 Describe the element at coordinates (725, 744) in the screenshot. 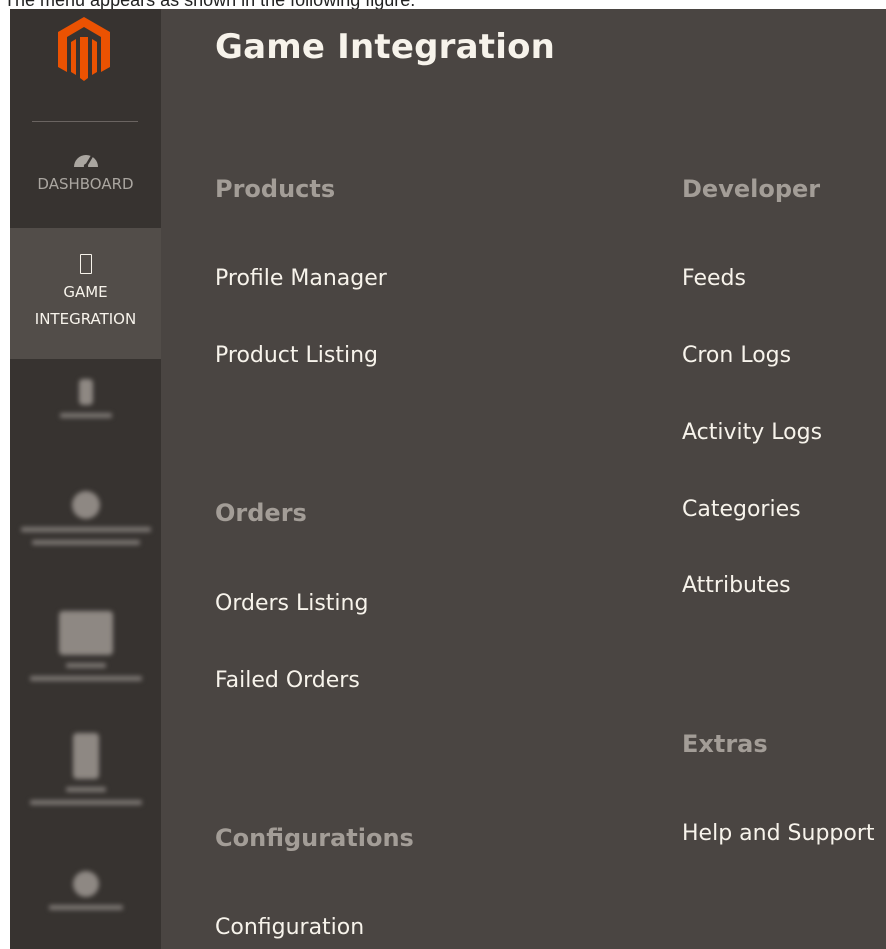

I see `section-title-extras: Extras` at that location.